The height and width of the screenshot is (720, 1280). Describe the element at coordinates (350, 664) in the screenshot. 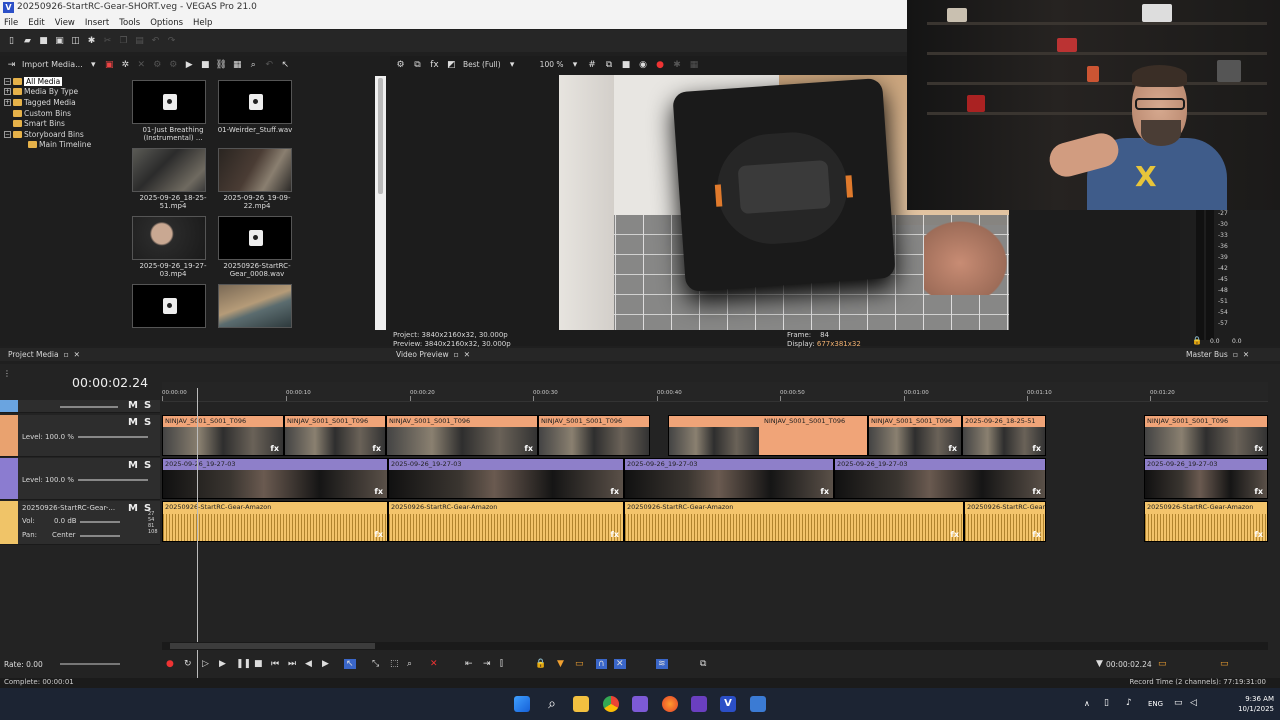

I see `normal-edit-tool-icon: ↖` at that location.